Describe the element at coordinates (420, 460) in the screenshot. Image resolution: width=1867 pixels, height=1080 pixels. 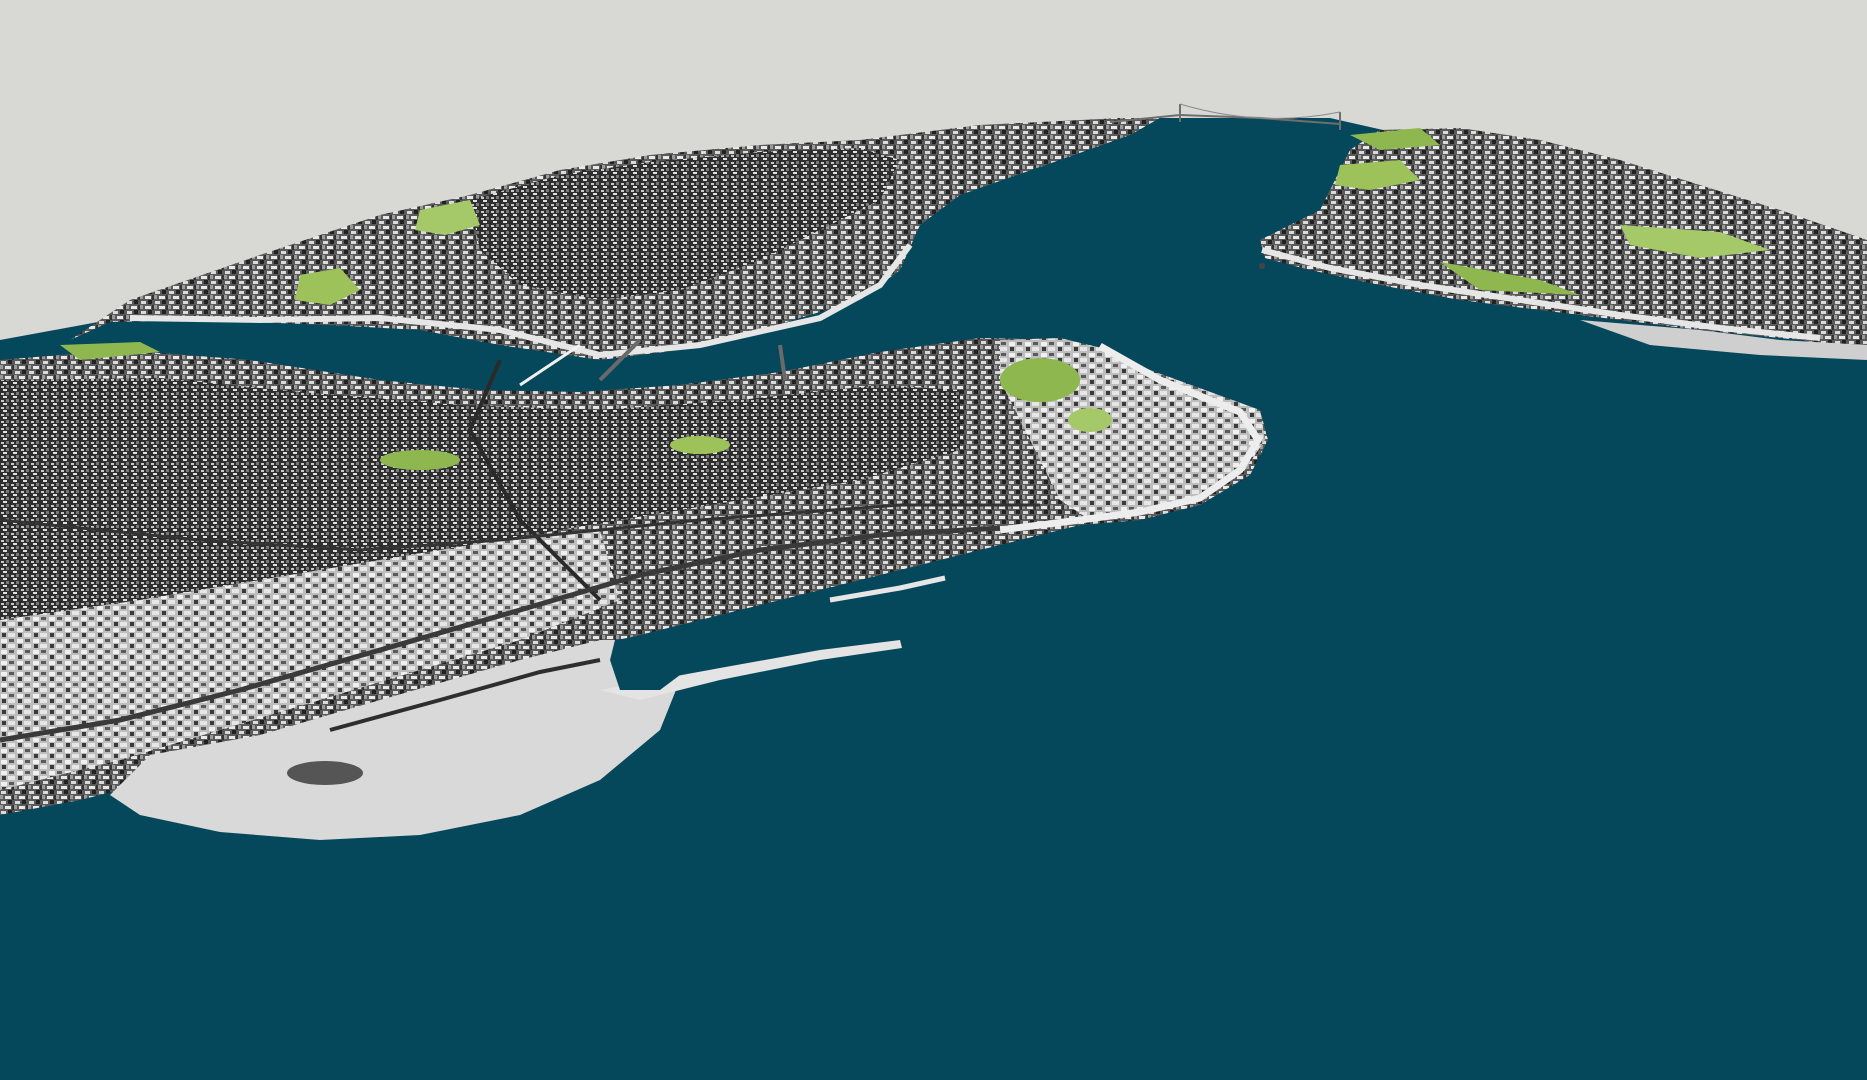
I see `park-beyazit` at that location.